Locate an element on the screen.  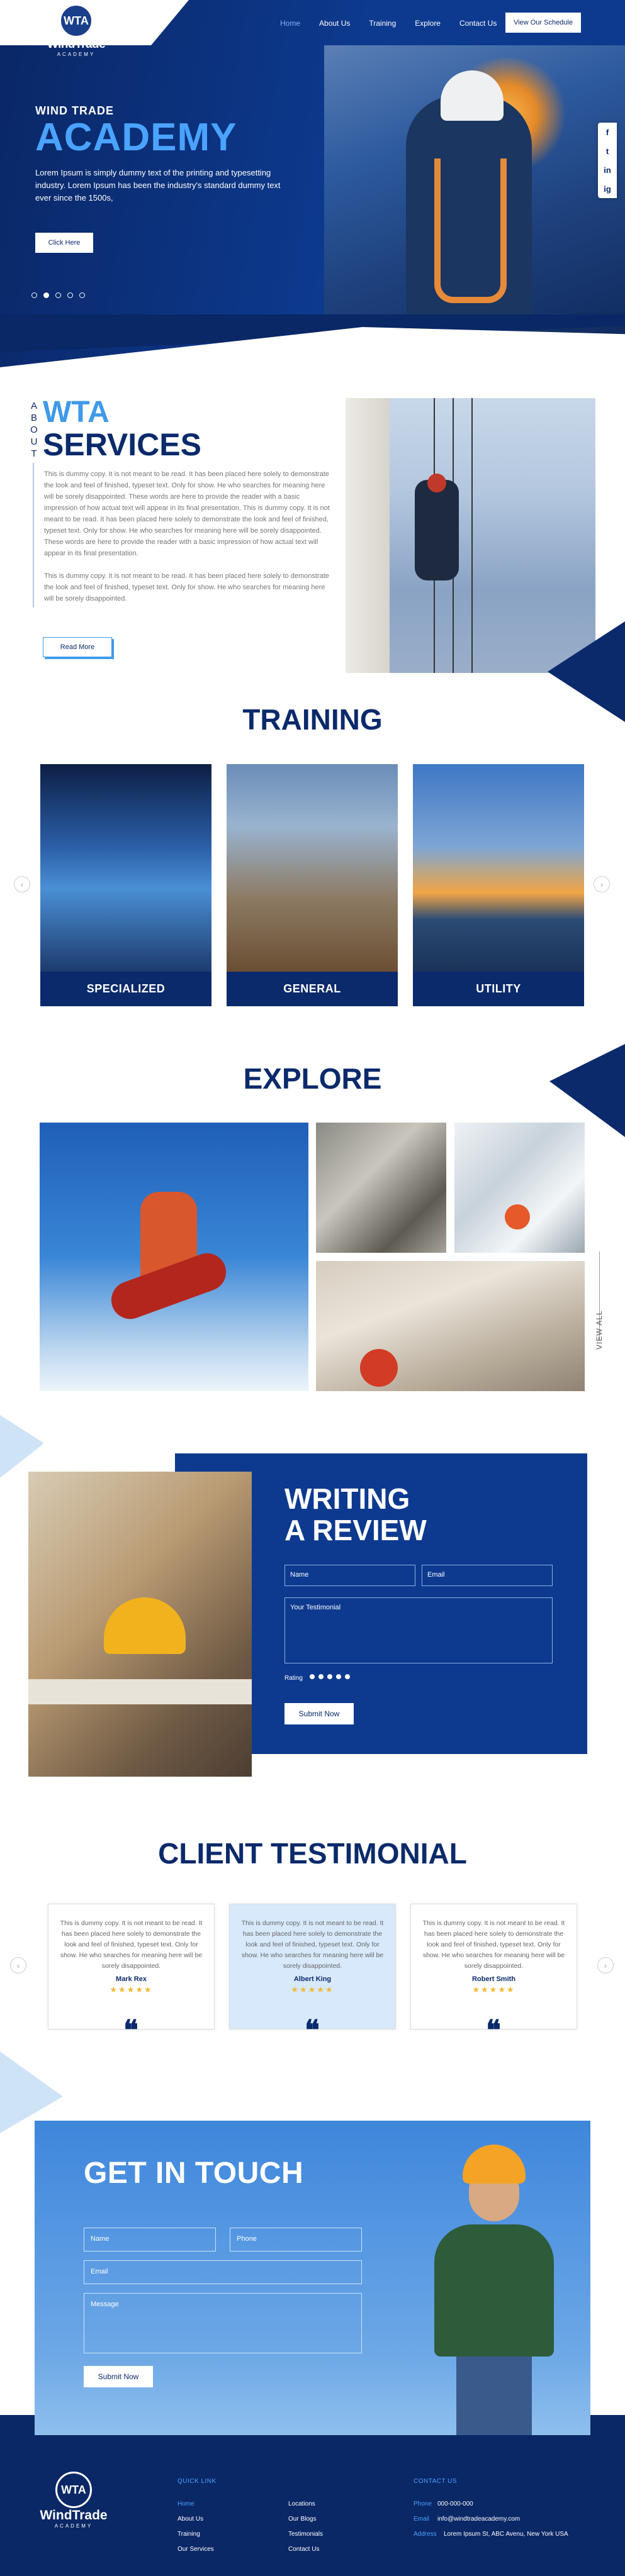
review-title: WRITING A REVIEW is located at coordinates (355, 1514).